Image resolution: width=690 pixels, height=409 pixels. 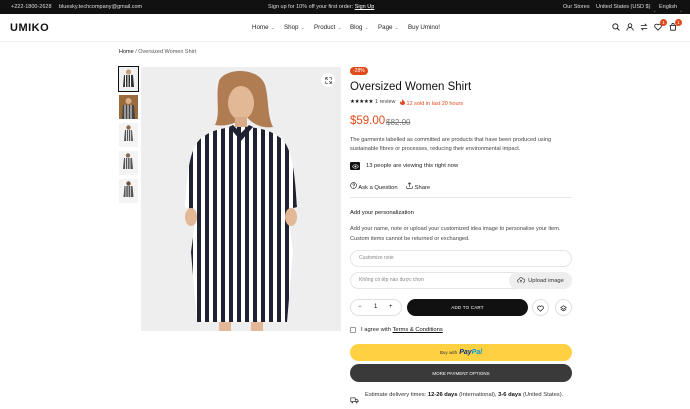 I want to click on layers-icon, so click(x=563, y=308).